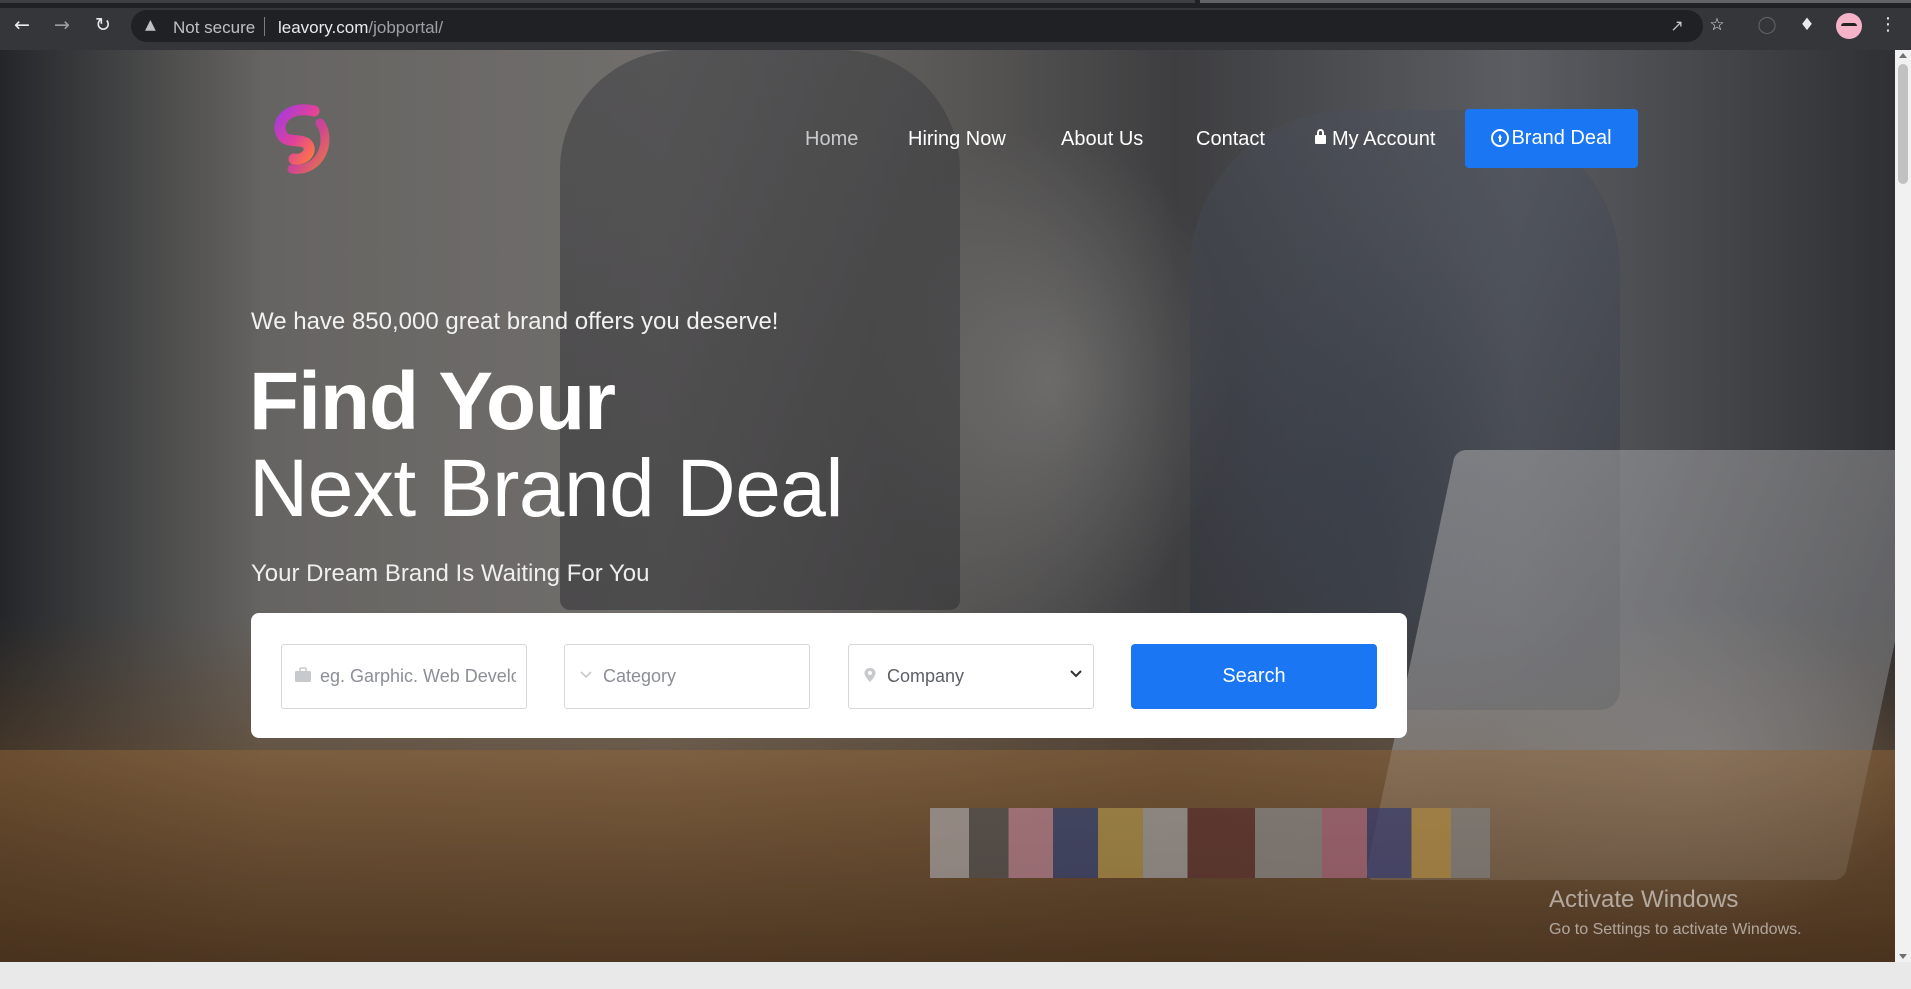  What do you see at coordinates (1717, 25) in the screenshot?
I see `star-icon: ☆` at bounding box center [1717, 25].